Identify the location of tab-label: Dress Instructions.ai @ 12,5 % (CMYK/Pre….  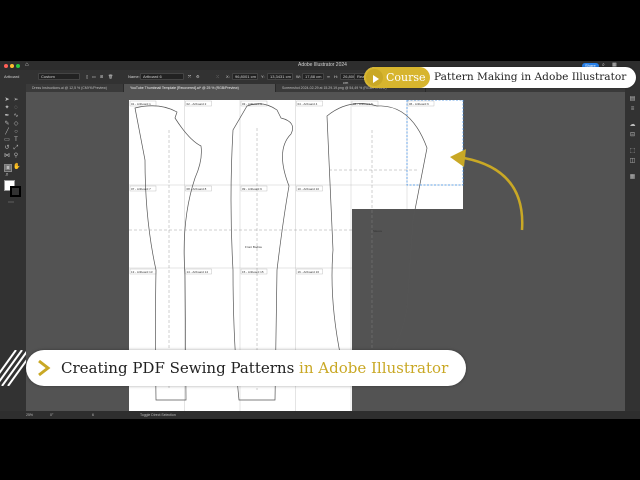
(69, 88).